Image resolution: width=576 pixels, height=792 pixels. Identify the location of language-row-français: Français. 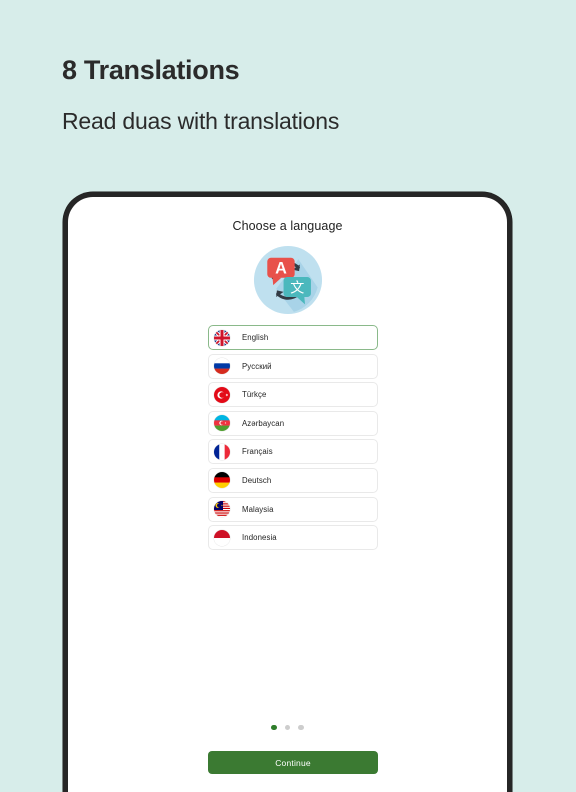
(293, 452).